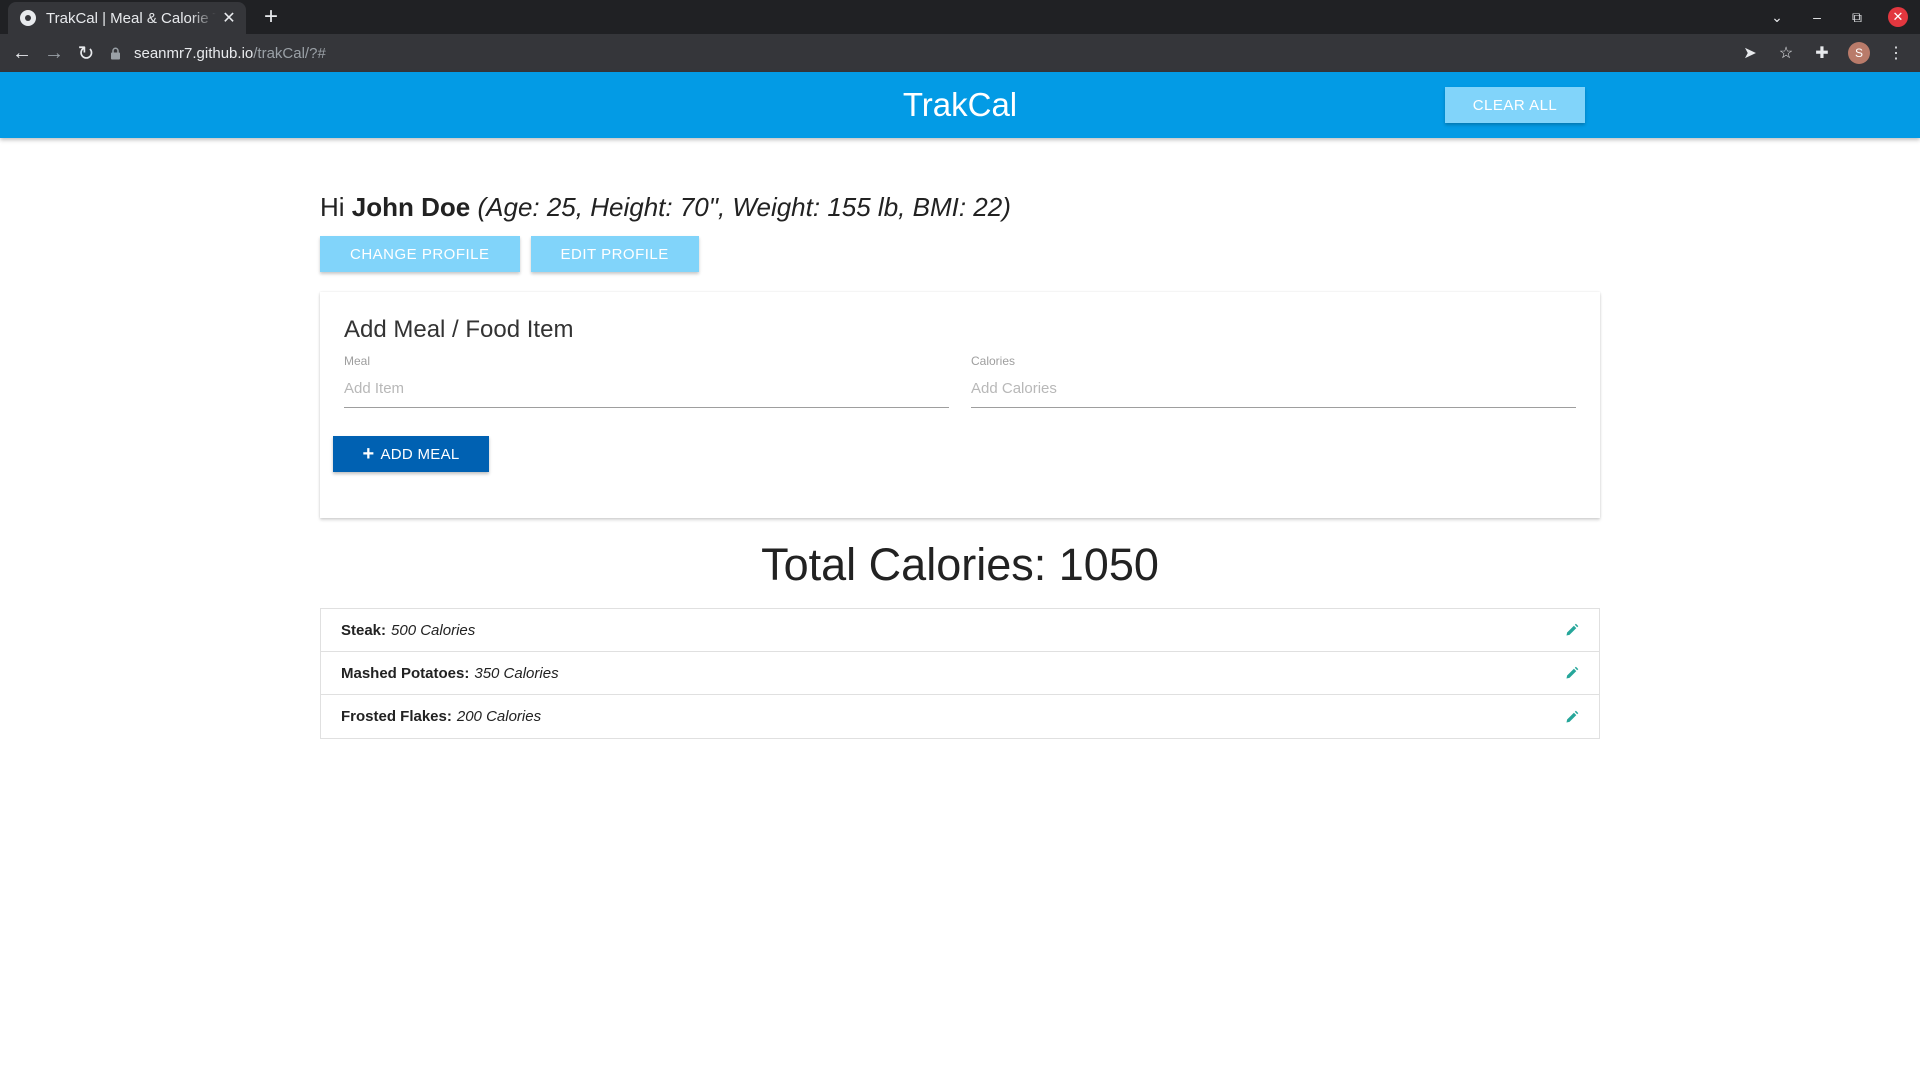  I want to click on browser-tab: TrakCal | Meal & Calorie Tracker ✕, so click(127, 18).